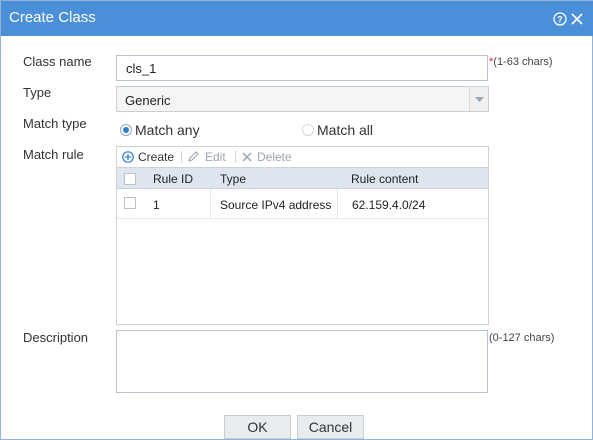 This screenshot has width=593, height=440. What do you see at coordinates (148, 100) in the screenshot?
I see `type-select-value: Generic` at bounding box center [148, 100].